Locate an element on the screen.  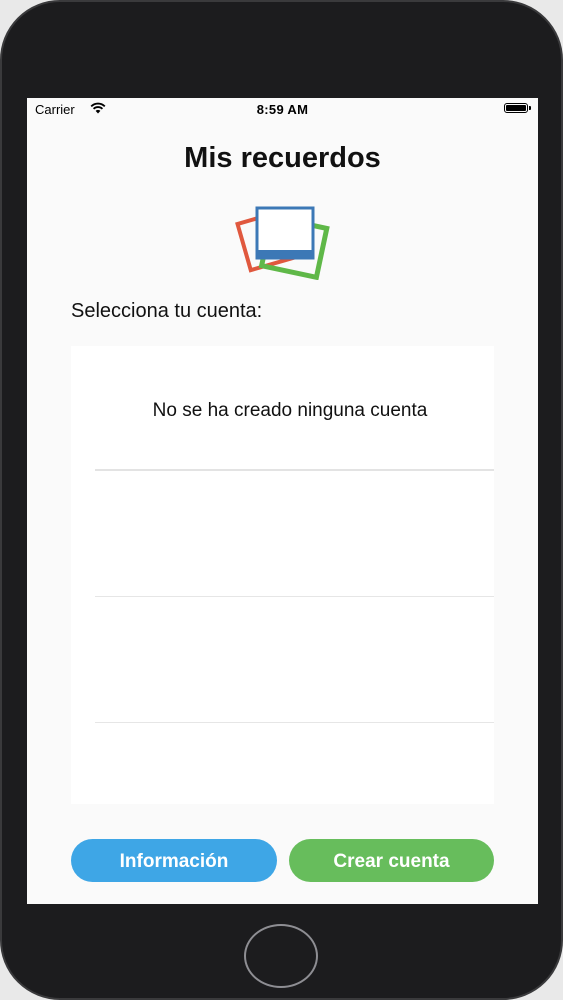
create-account-button: Crear cuenta is located at coordinates (391, 860).